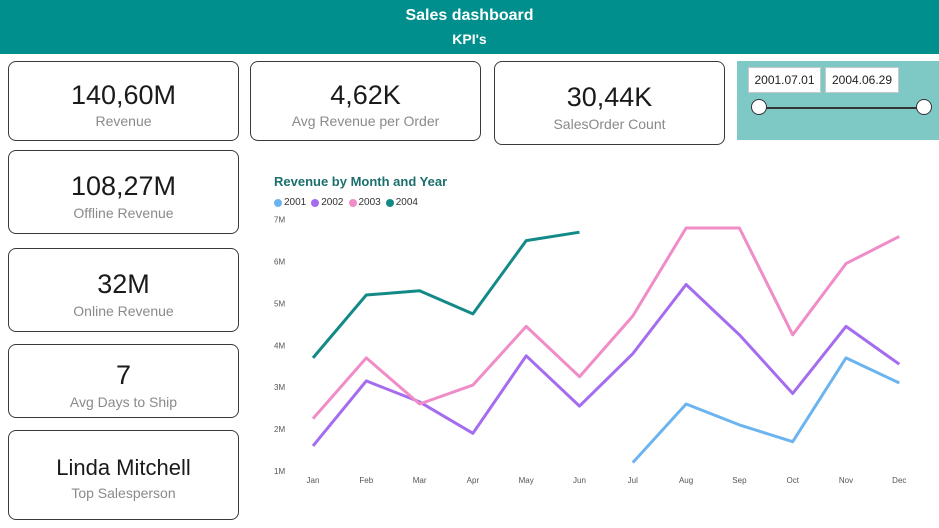 The width and height of the screenshot is (939, 528). What do you see at coordinates (279, 387) in the screenshot?
I see `y-tick-label: 3M` at bounding box center [279, 387].